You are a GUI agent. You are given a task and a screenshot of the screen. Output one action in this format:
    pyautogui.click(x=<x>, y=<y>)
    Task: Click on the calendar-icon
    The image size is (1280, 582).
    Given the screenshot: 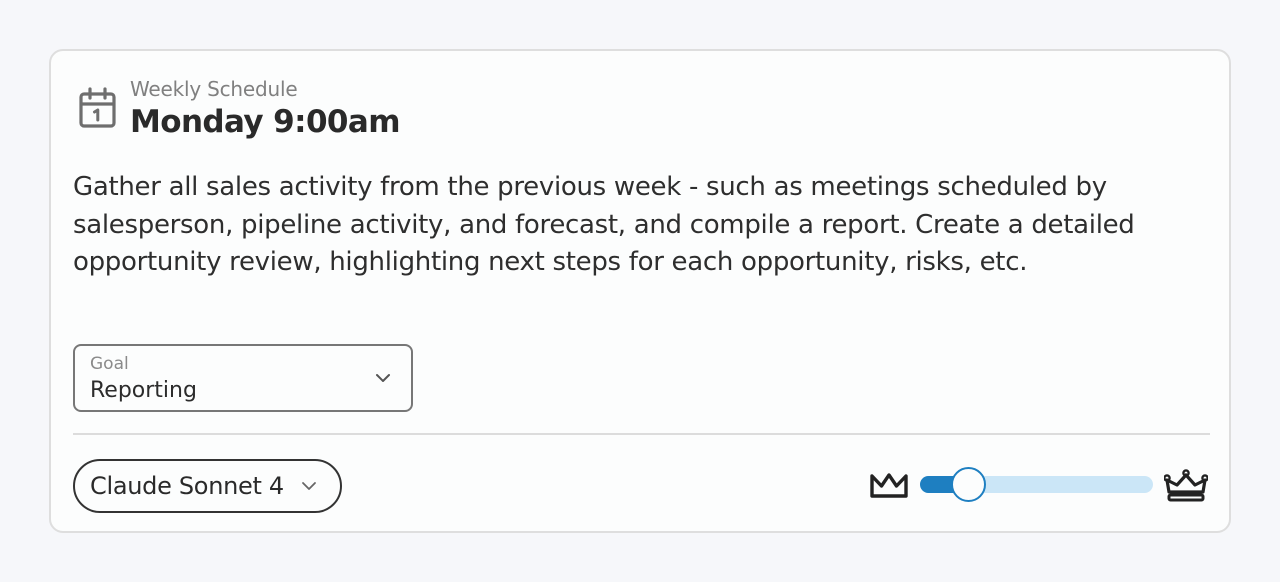 What is the action you would take?
    pyautogui.click(x=97, y=107)
    